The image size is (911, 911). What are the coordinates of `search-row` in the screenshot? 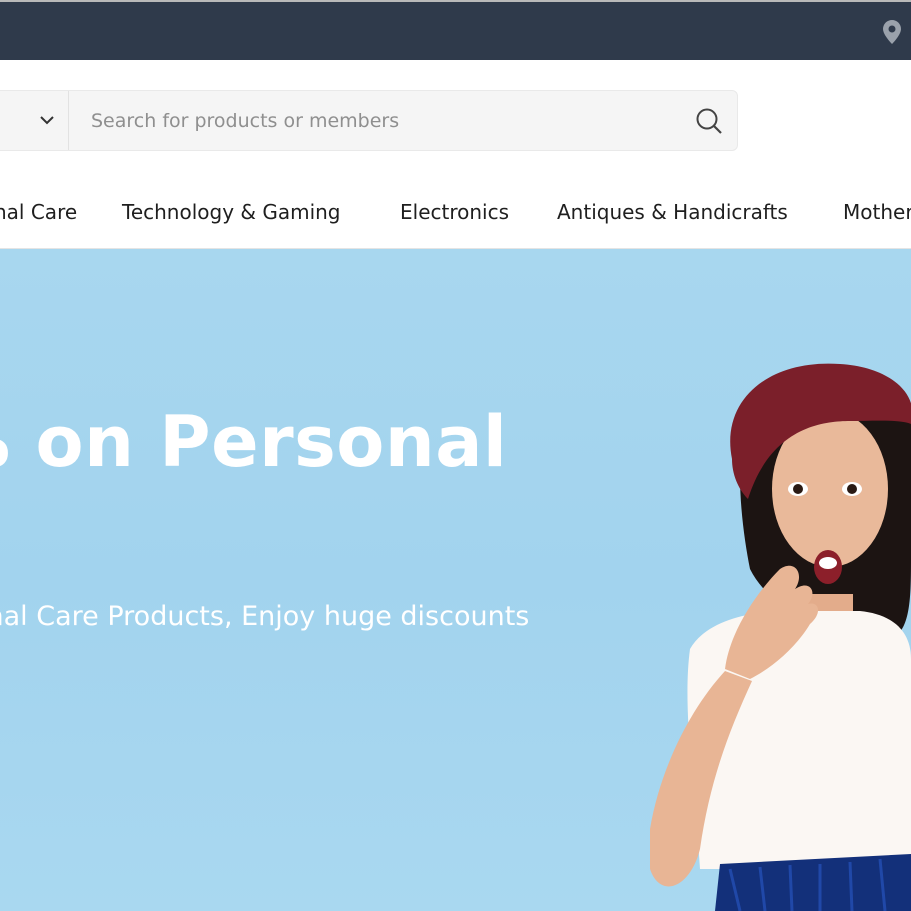 It's located at (455, 119).